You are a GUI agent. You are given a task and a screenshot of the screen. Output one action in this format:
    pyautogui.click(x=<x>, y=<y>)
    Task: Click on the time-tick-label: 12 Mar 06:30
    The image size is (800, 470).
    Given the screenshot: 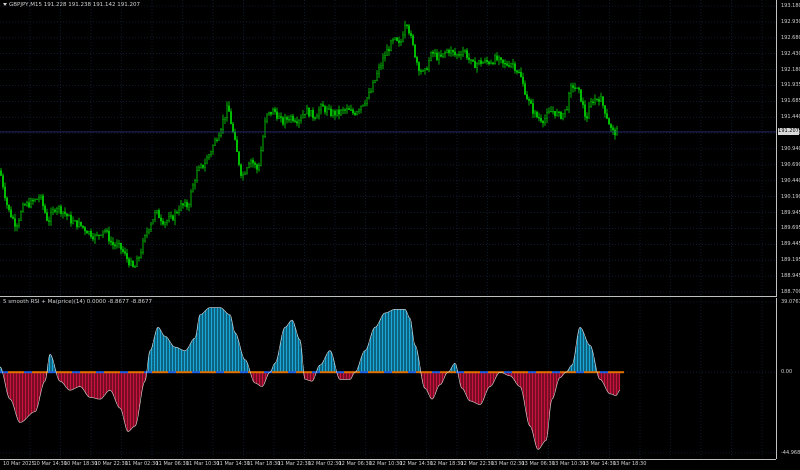 What is the action you would take?
    pyautogui.click(x=355, y=464)
    